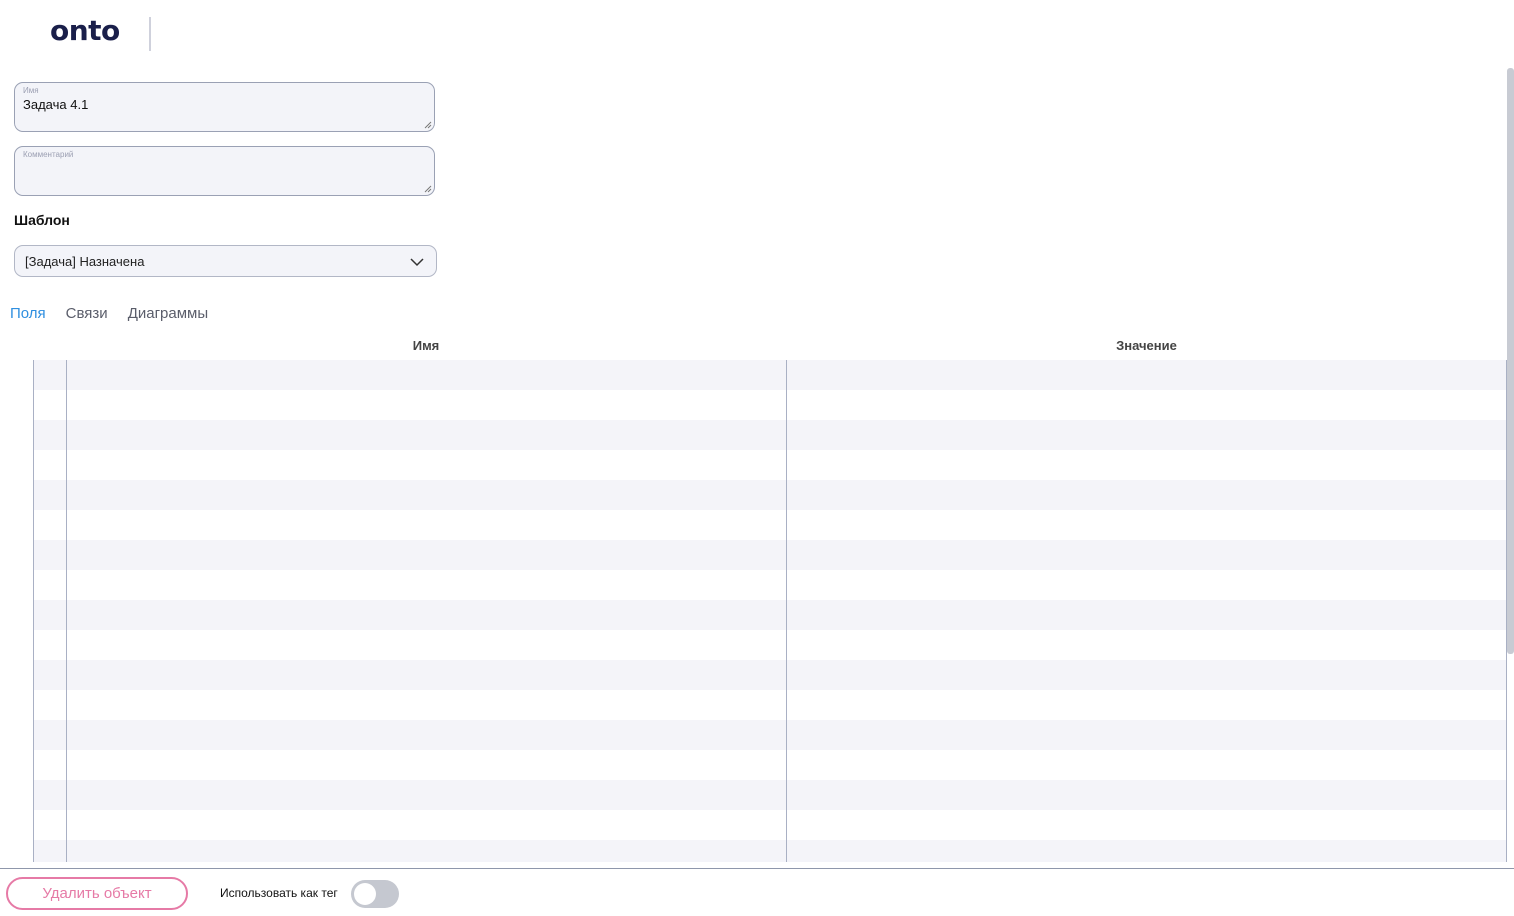 This screenshot has height=916, width=1514. What do you see at coordinates (85, 30) in the screenshot?
I see `logo: onto` at bounding box center [85, 30].